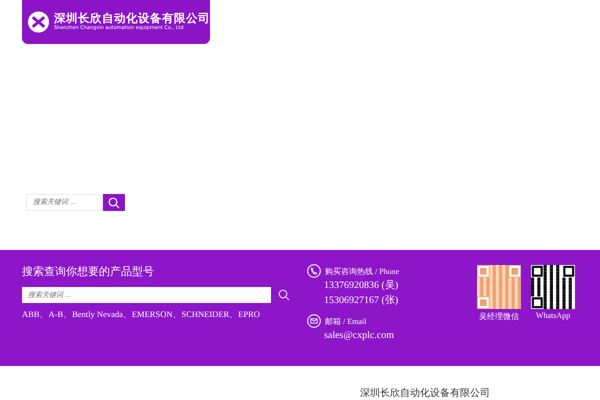 The height and width of the screenshot is (400, 600). Describe the element at coordinates (362, 271) in the screenshot. I see `phone-label: 购买咨询热线 / Phone` at that location.